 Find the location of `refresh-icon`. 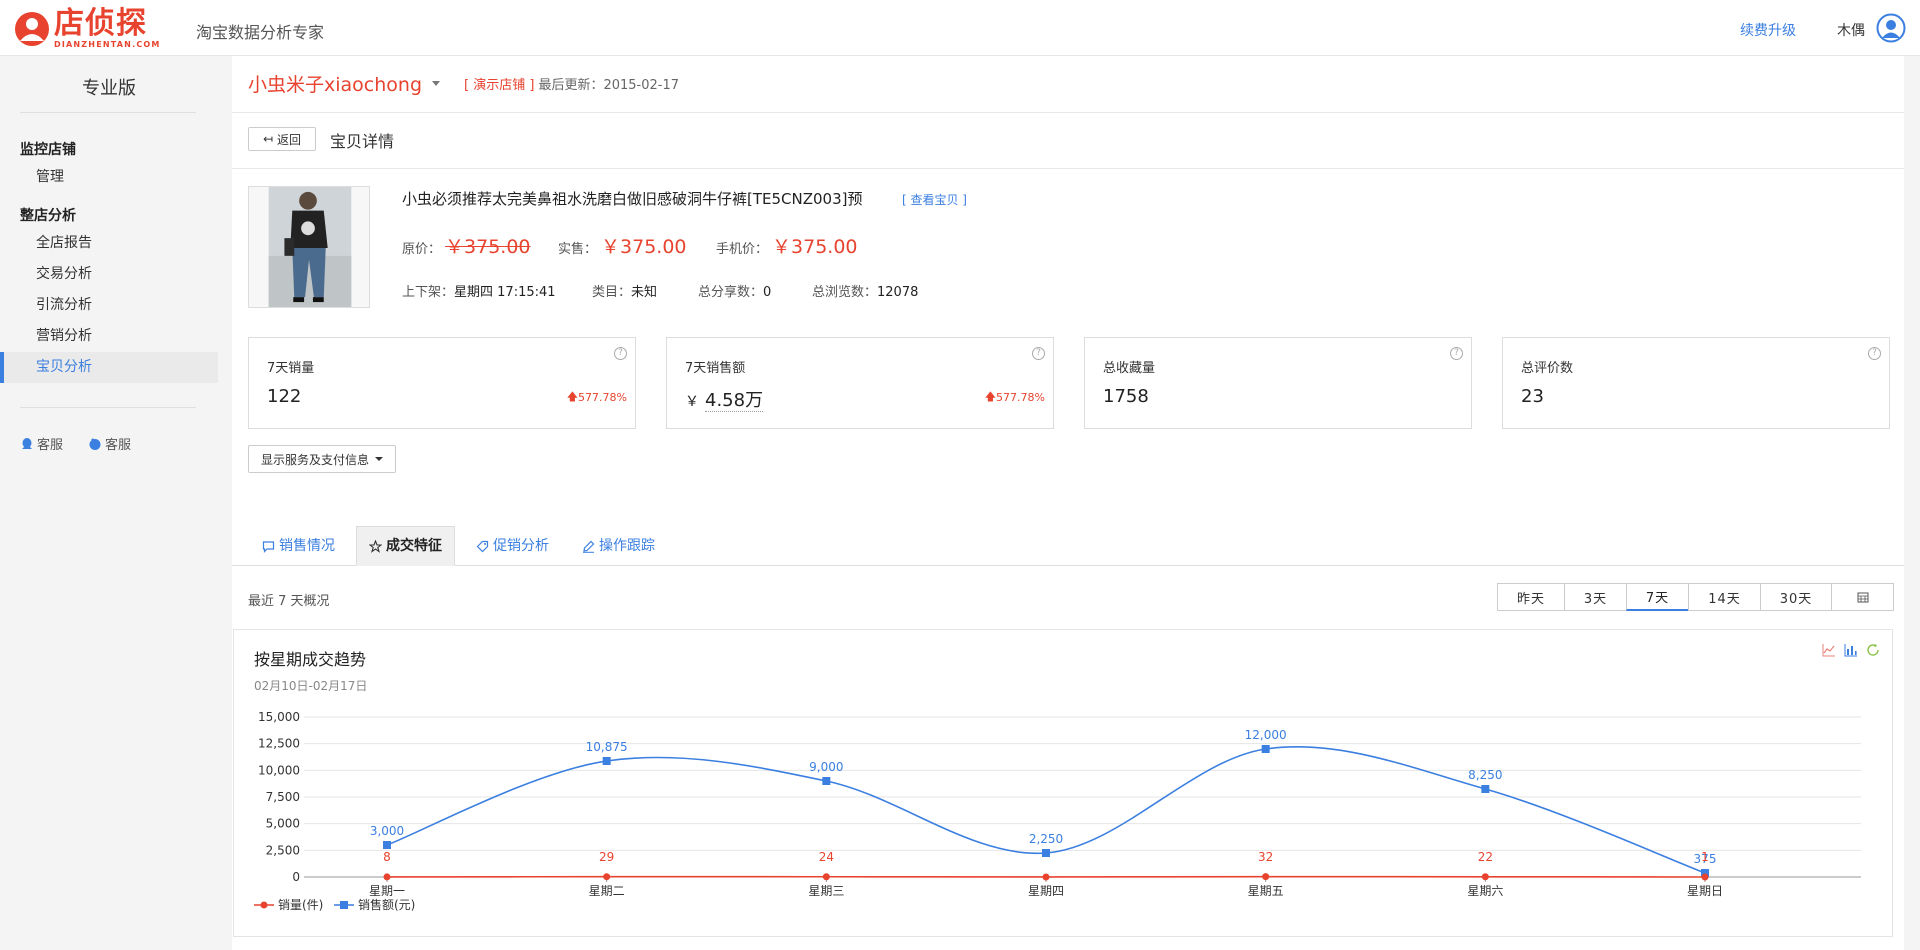

refresh-icon is located at coordinates (1873, 651).